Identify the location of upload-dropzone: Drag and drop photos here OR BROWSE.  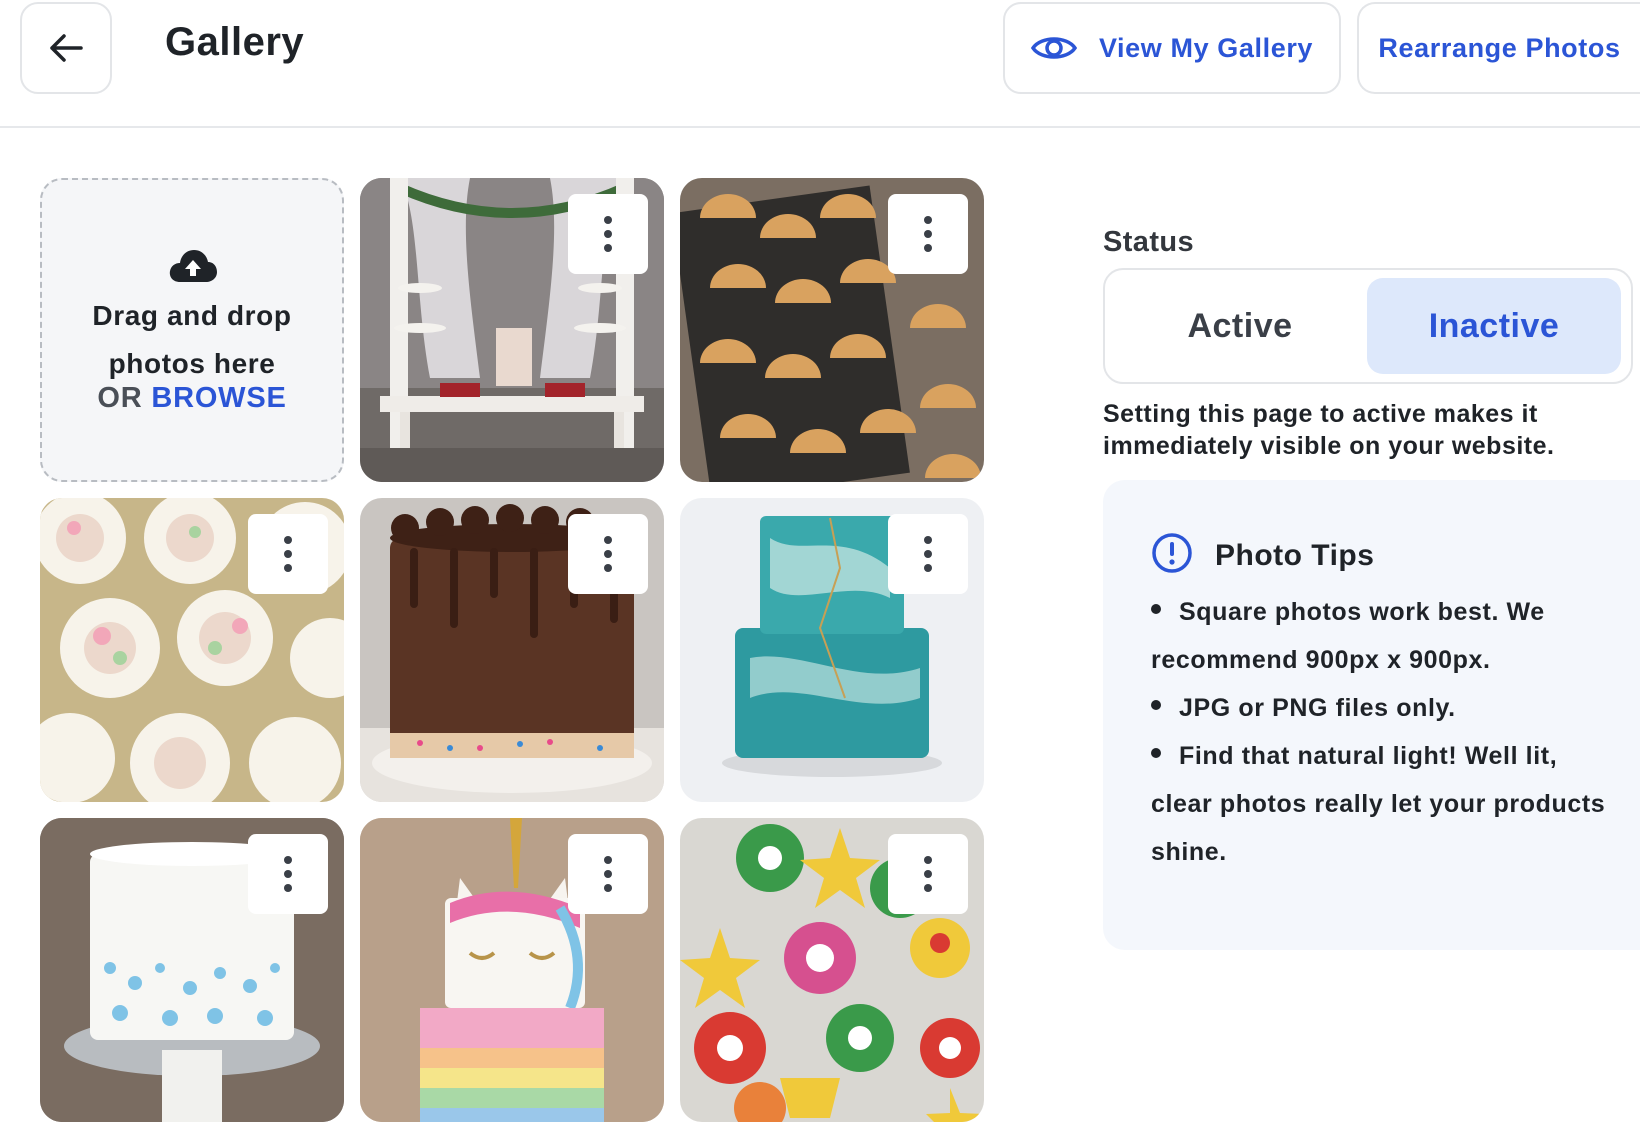
(192, 330).